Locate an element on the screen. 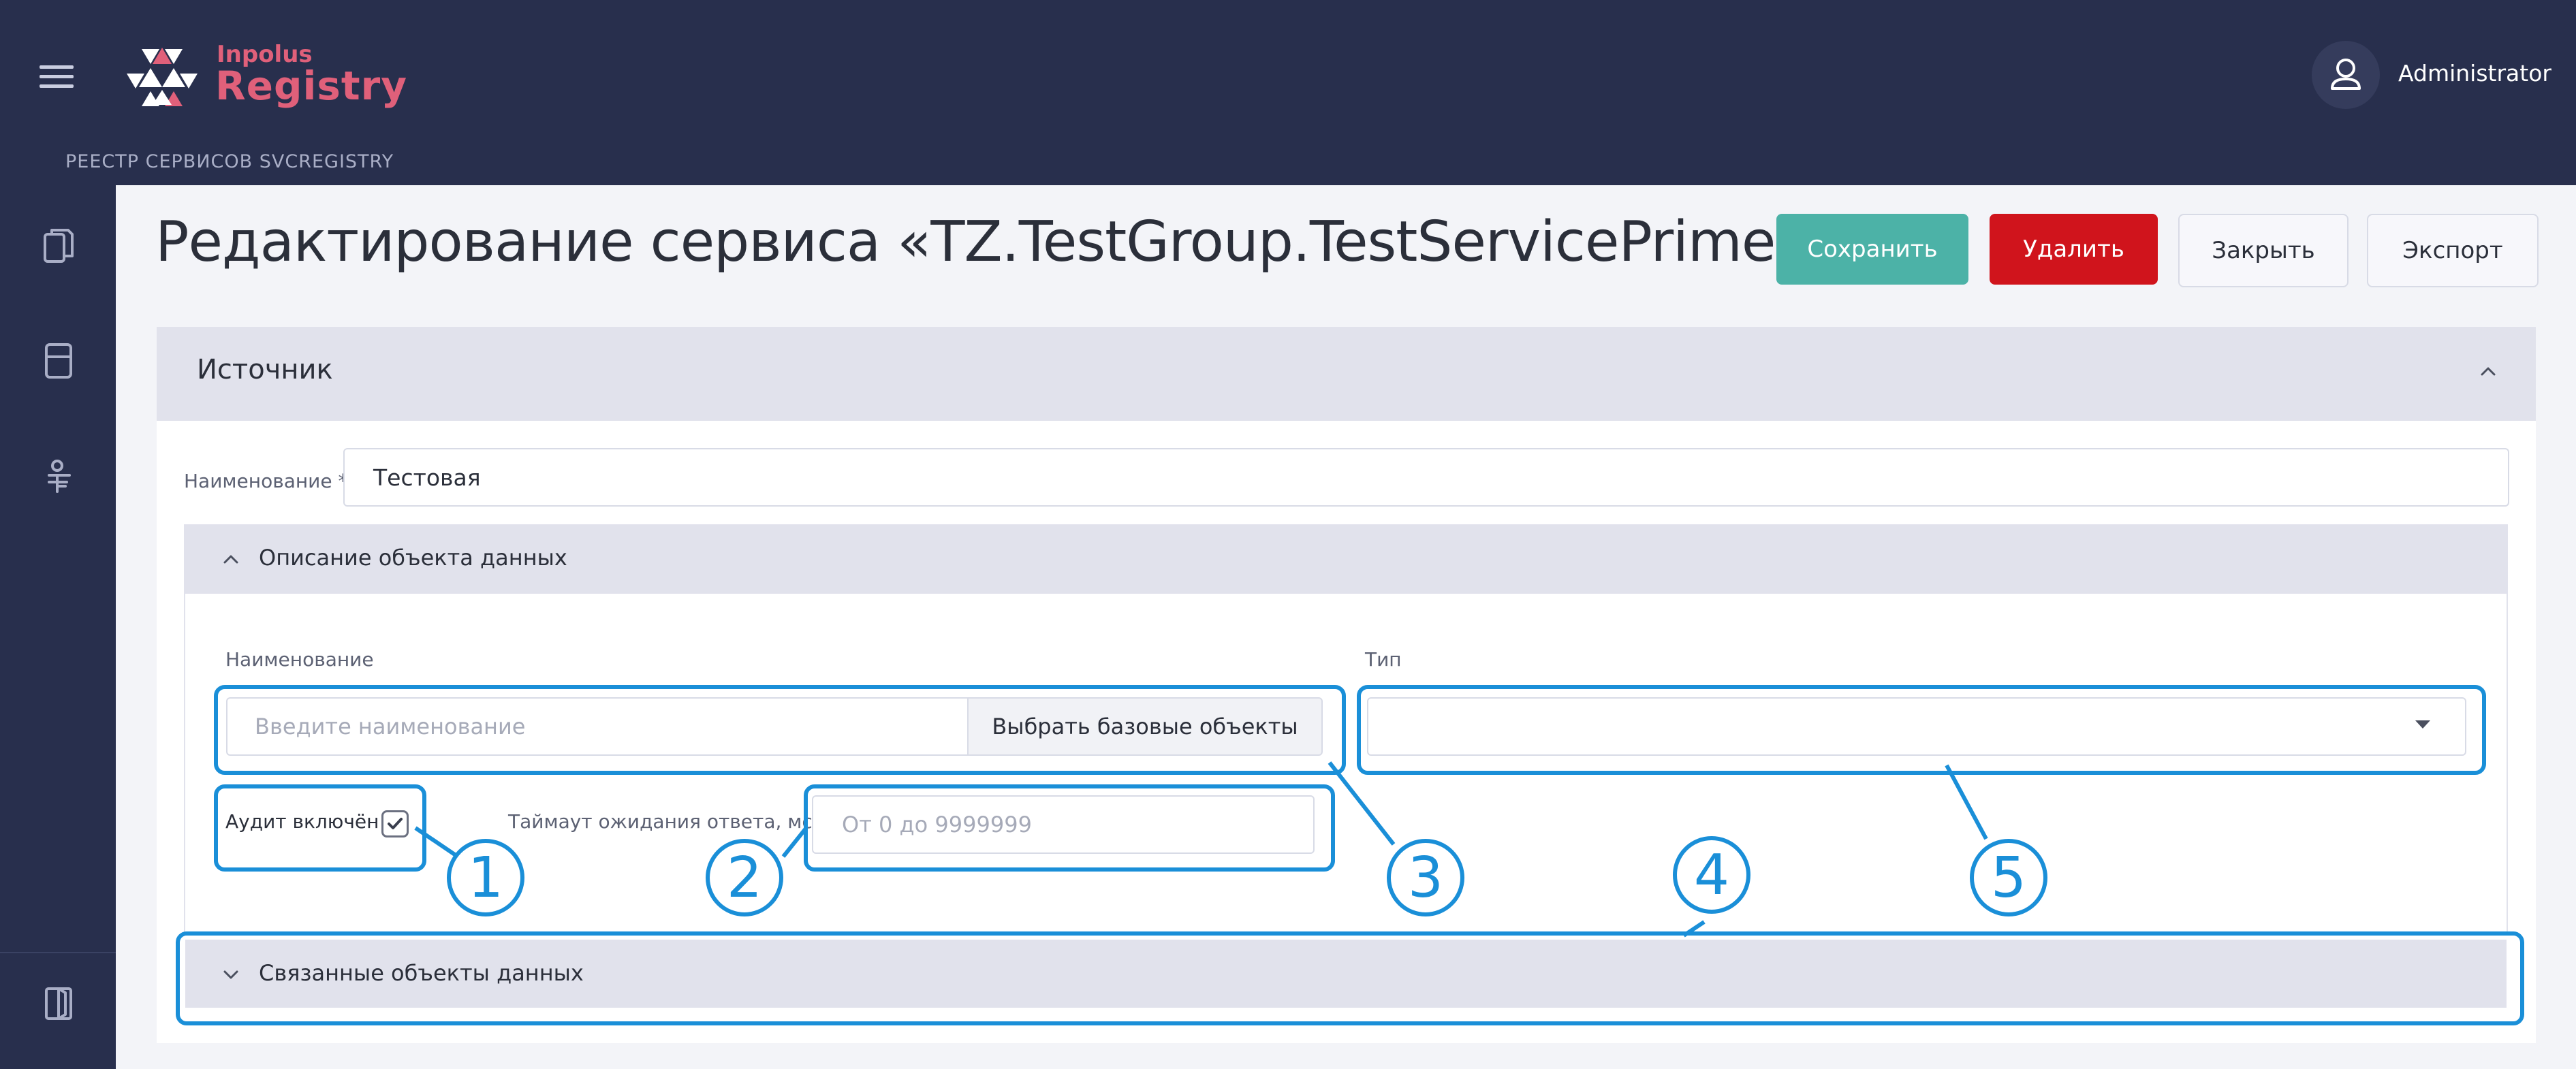  sidebar-divider is located at coordinates (58, 952).